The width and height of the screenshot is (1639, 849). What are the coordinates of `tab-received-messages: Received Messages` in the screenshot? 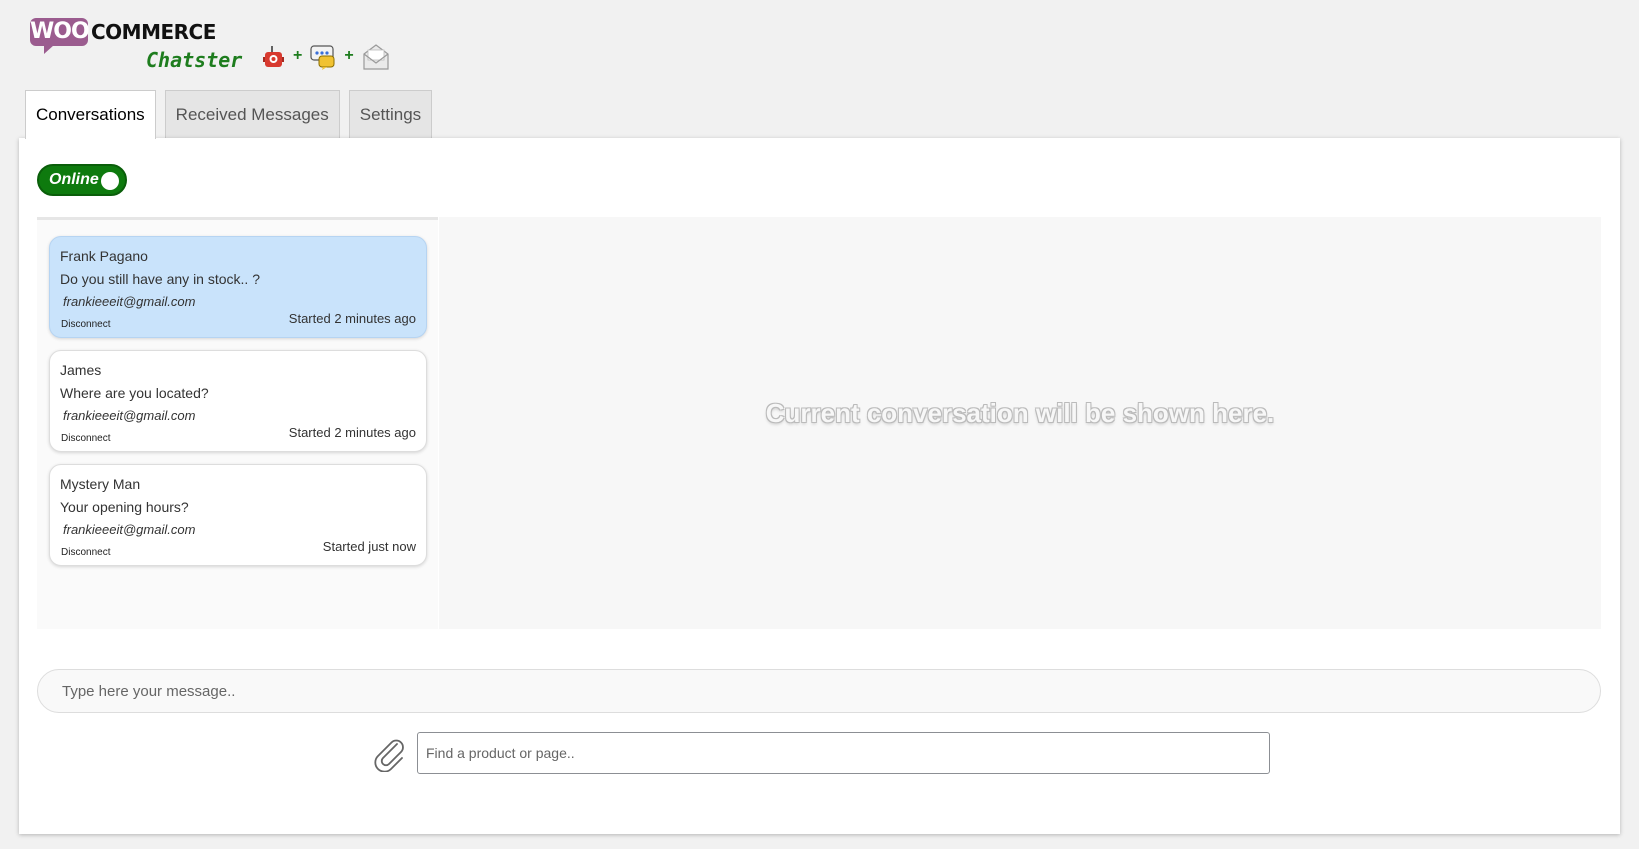 It's located at (252, 114).